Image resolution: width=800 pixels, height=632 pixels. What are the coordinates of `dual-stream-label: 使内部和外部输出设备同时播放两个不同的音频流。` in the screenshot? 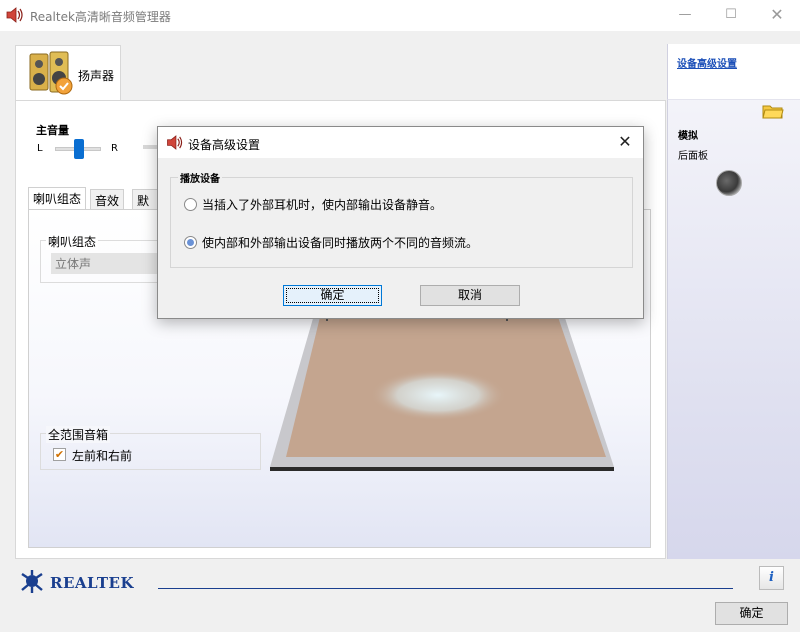 It's located at (340, 242).